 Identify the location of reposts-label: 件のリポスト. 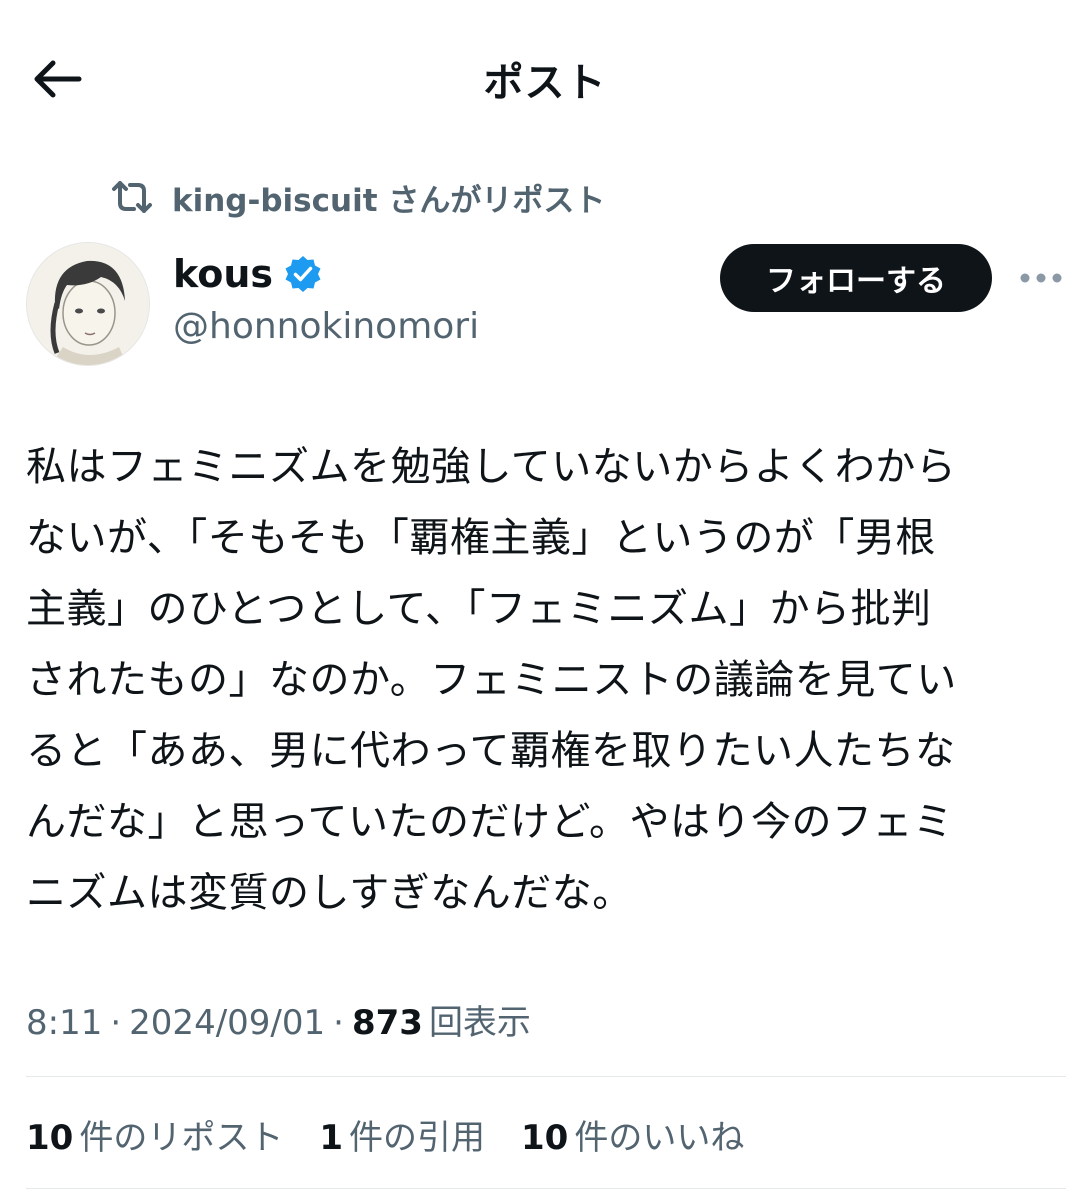
(181, 1138).